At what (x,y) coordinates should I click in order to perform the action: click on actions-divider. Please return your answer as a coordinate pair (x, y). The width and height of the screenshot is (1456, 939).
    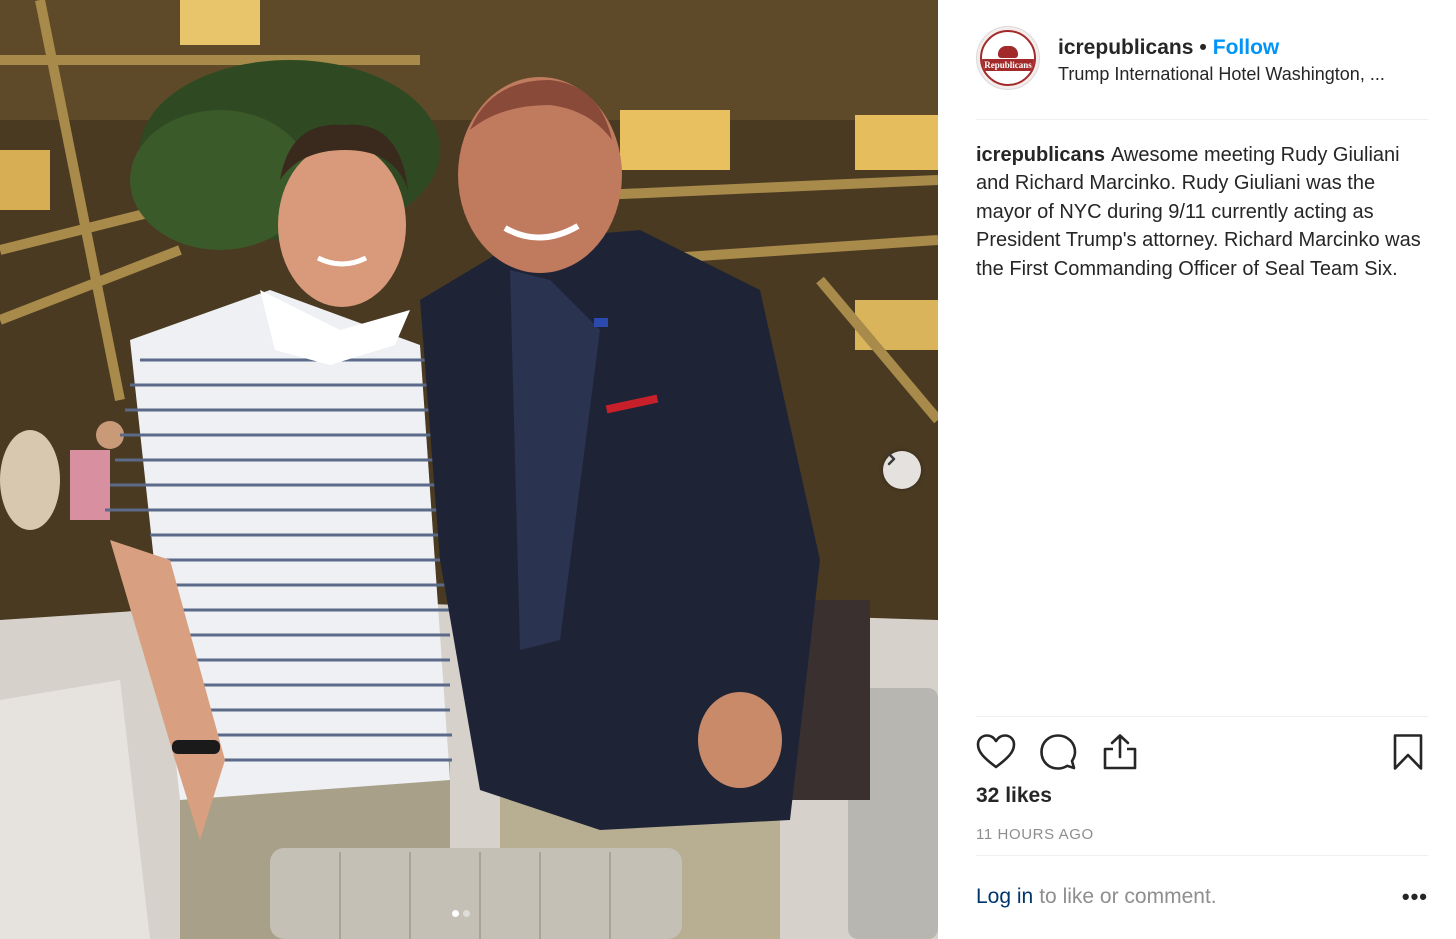
    Looking at the image, I should click on (1202, 716).